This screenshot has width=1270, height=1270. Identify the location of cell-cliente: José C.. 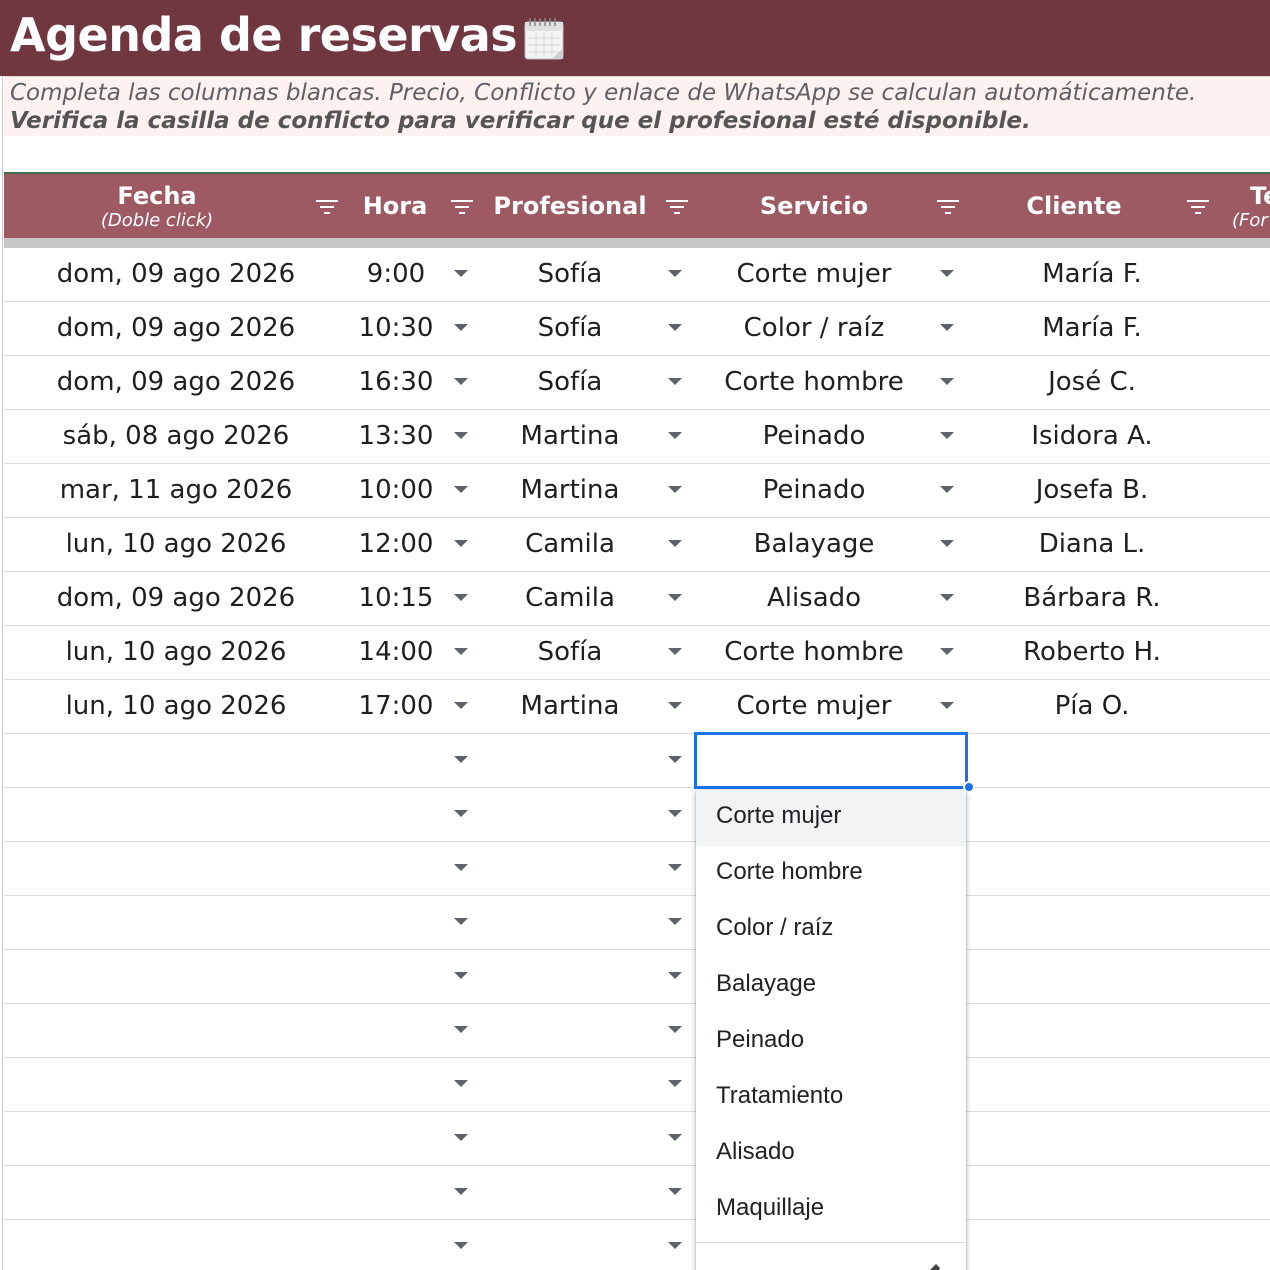
(1092, 382).